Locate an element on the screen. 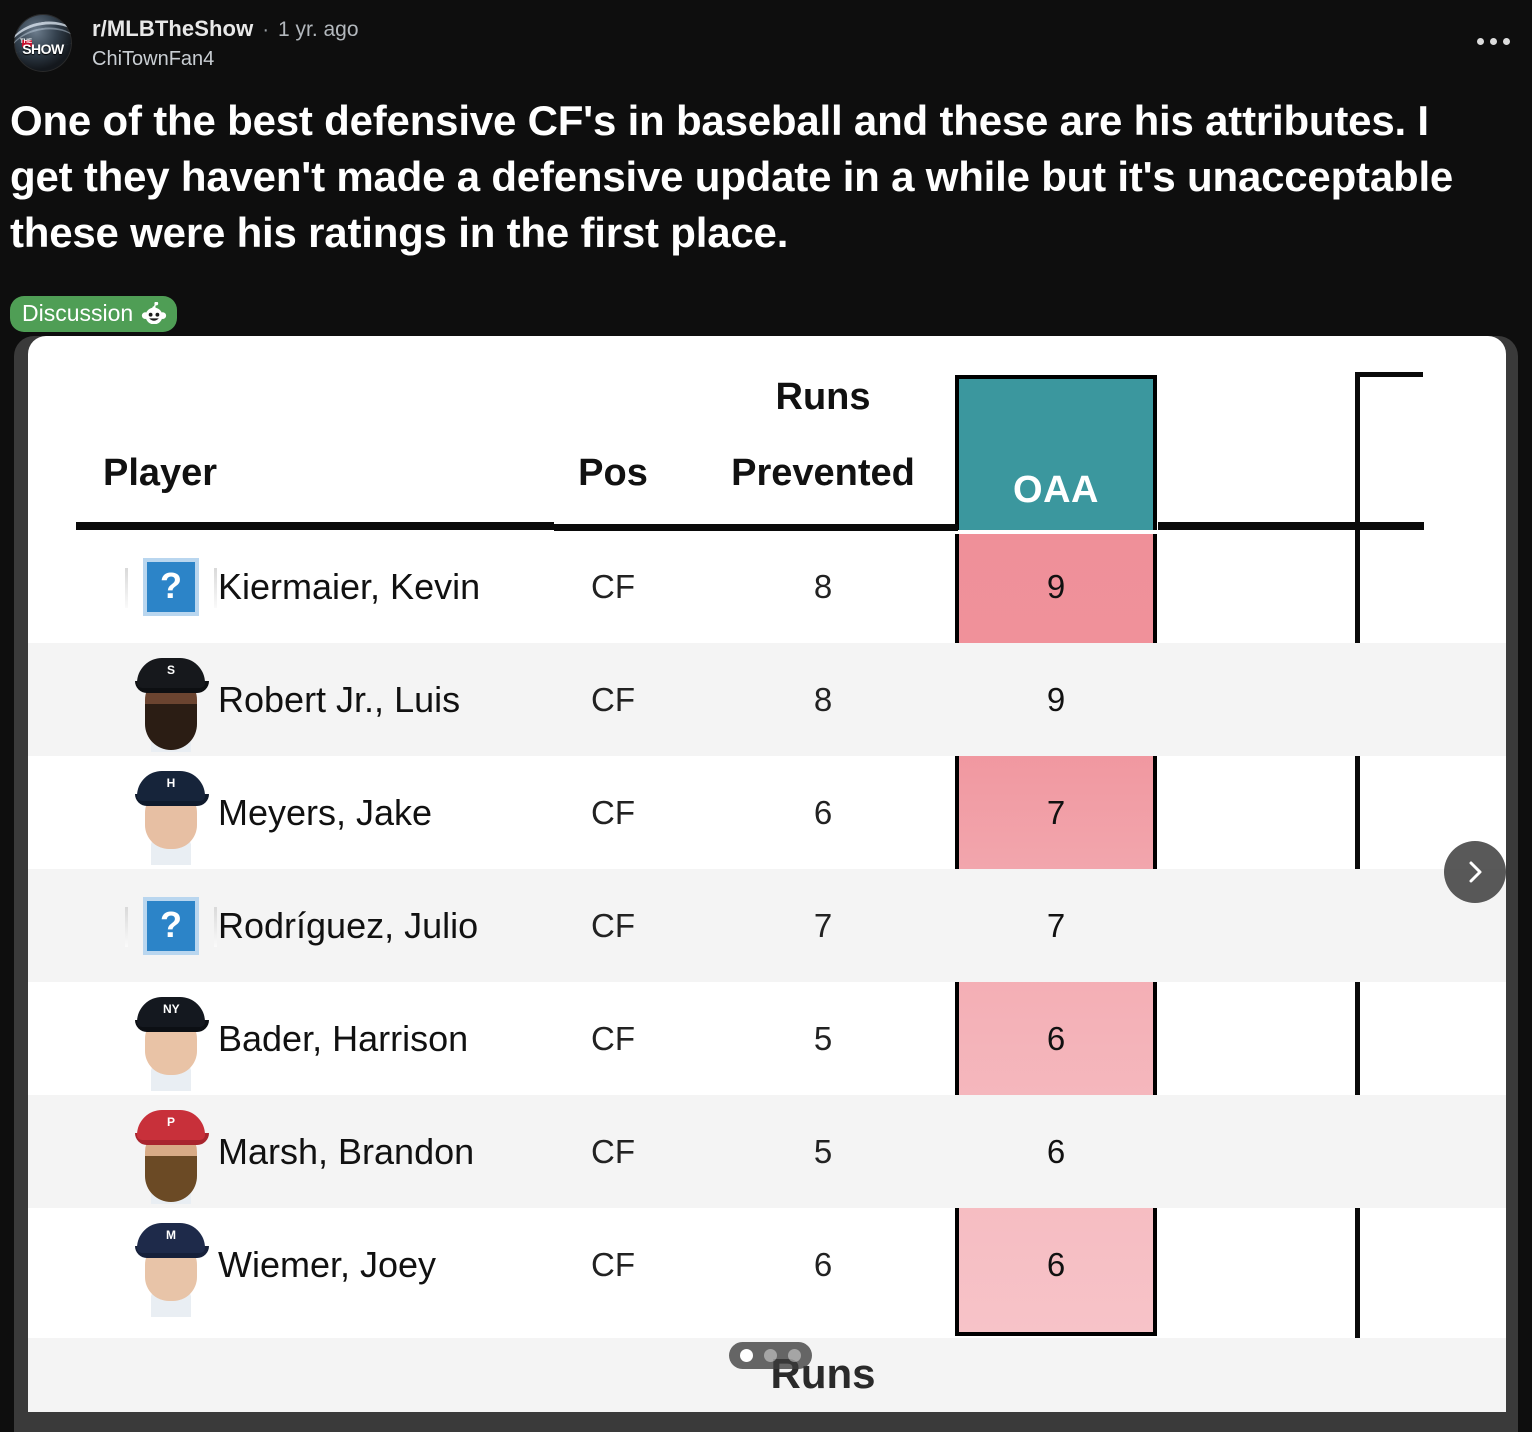 This screenshot has height=1432, width=1532. subreddit-name: r/MLBTheShow is located at coordinates (172, 29).